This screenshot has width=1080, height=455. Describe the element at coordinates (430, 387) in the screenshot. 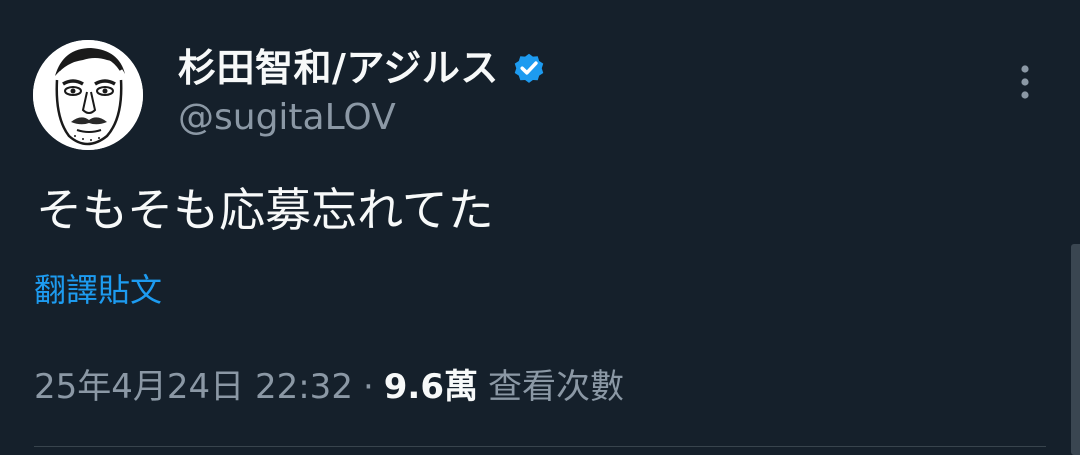

I see `views-count: 9.6萬` at that location.